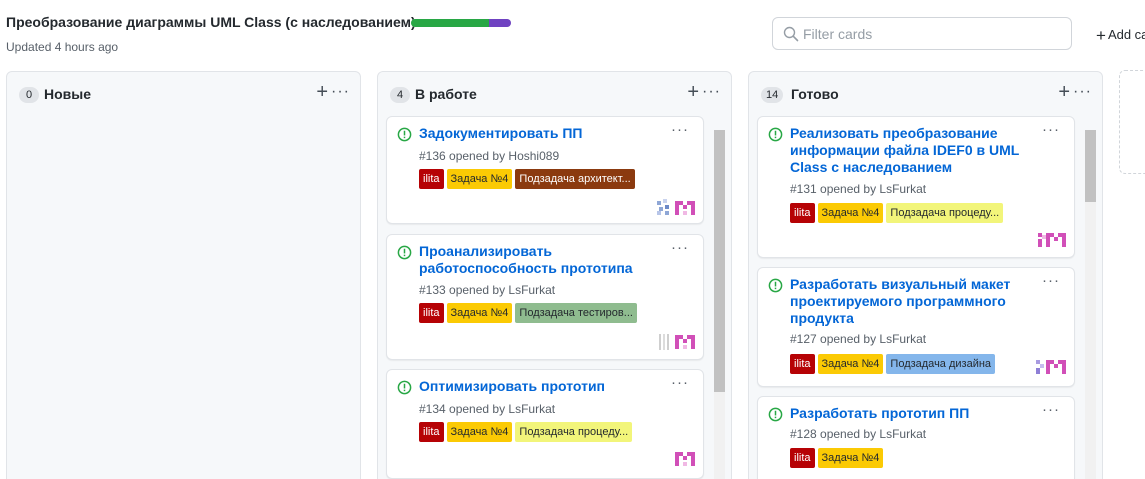 The image size is (1145, 479). I want to click on column-card-count: 0, so click(29, 95).